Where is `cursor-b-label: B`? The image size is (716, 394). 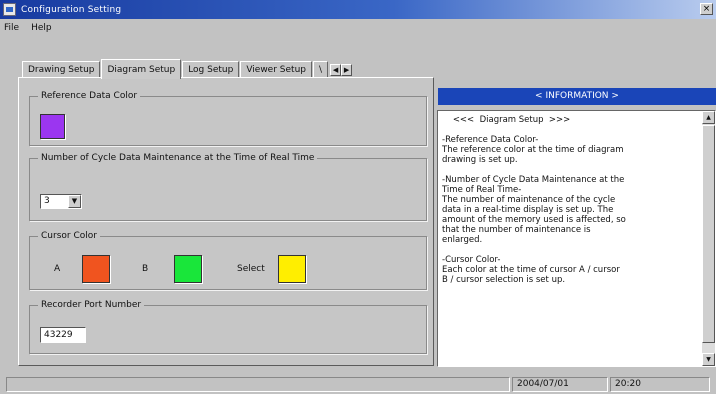 cursor-b-label: B is located at coordinates (145, 269).